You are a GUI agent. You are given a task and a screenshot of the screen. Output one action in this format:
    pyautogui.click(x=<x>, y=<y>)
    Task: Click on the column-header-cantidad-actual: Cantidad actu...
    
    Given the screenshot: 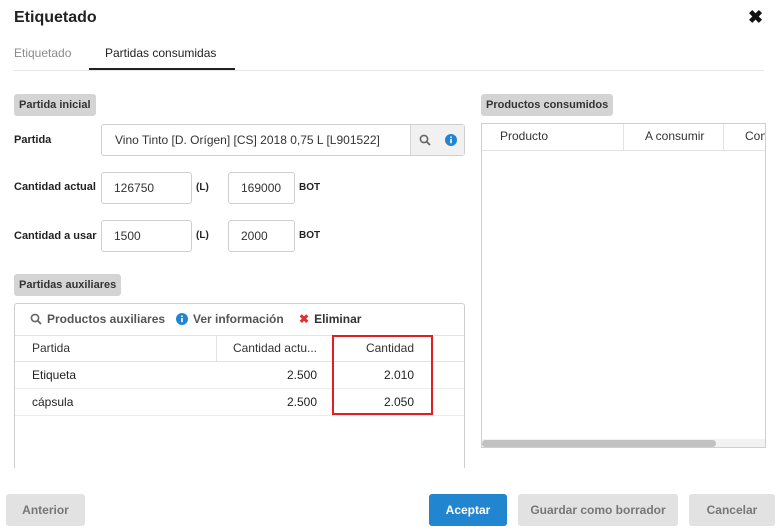 What is the action you would take?
    pyautogui.click(x=267, y=348)
    